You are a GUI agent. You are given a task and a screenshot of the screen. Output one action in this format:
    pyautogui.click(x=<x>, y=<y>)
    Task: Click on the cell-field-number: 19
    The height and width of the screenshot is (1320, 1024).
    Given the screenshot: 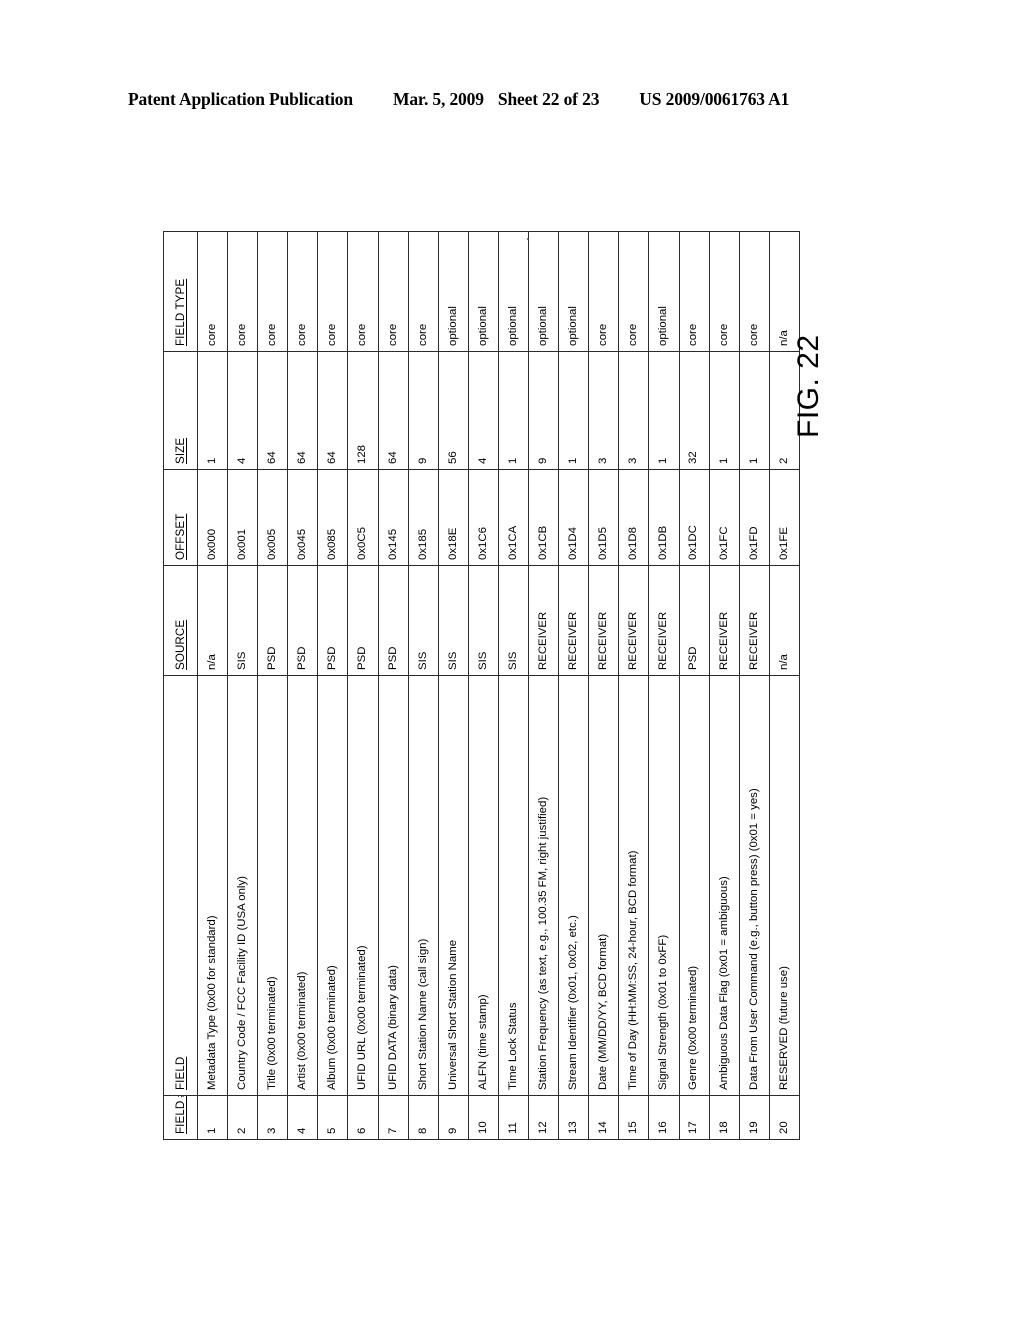 What is the action you would take?
    pyautogui.click(x=754, y=1117)
    